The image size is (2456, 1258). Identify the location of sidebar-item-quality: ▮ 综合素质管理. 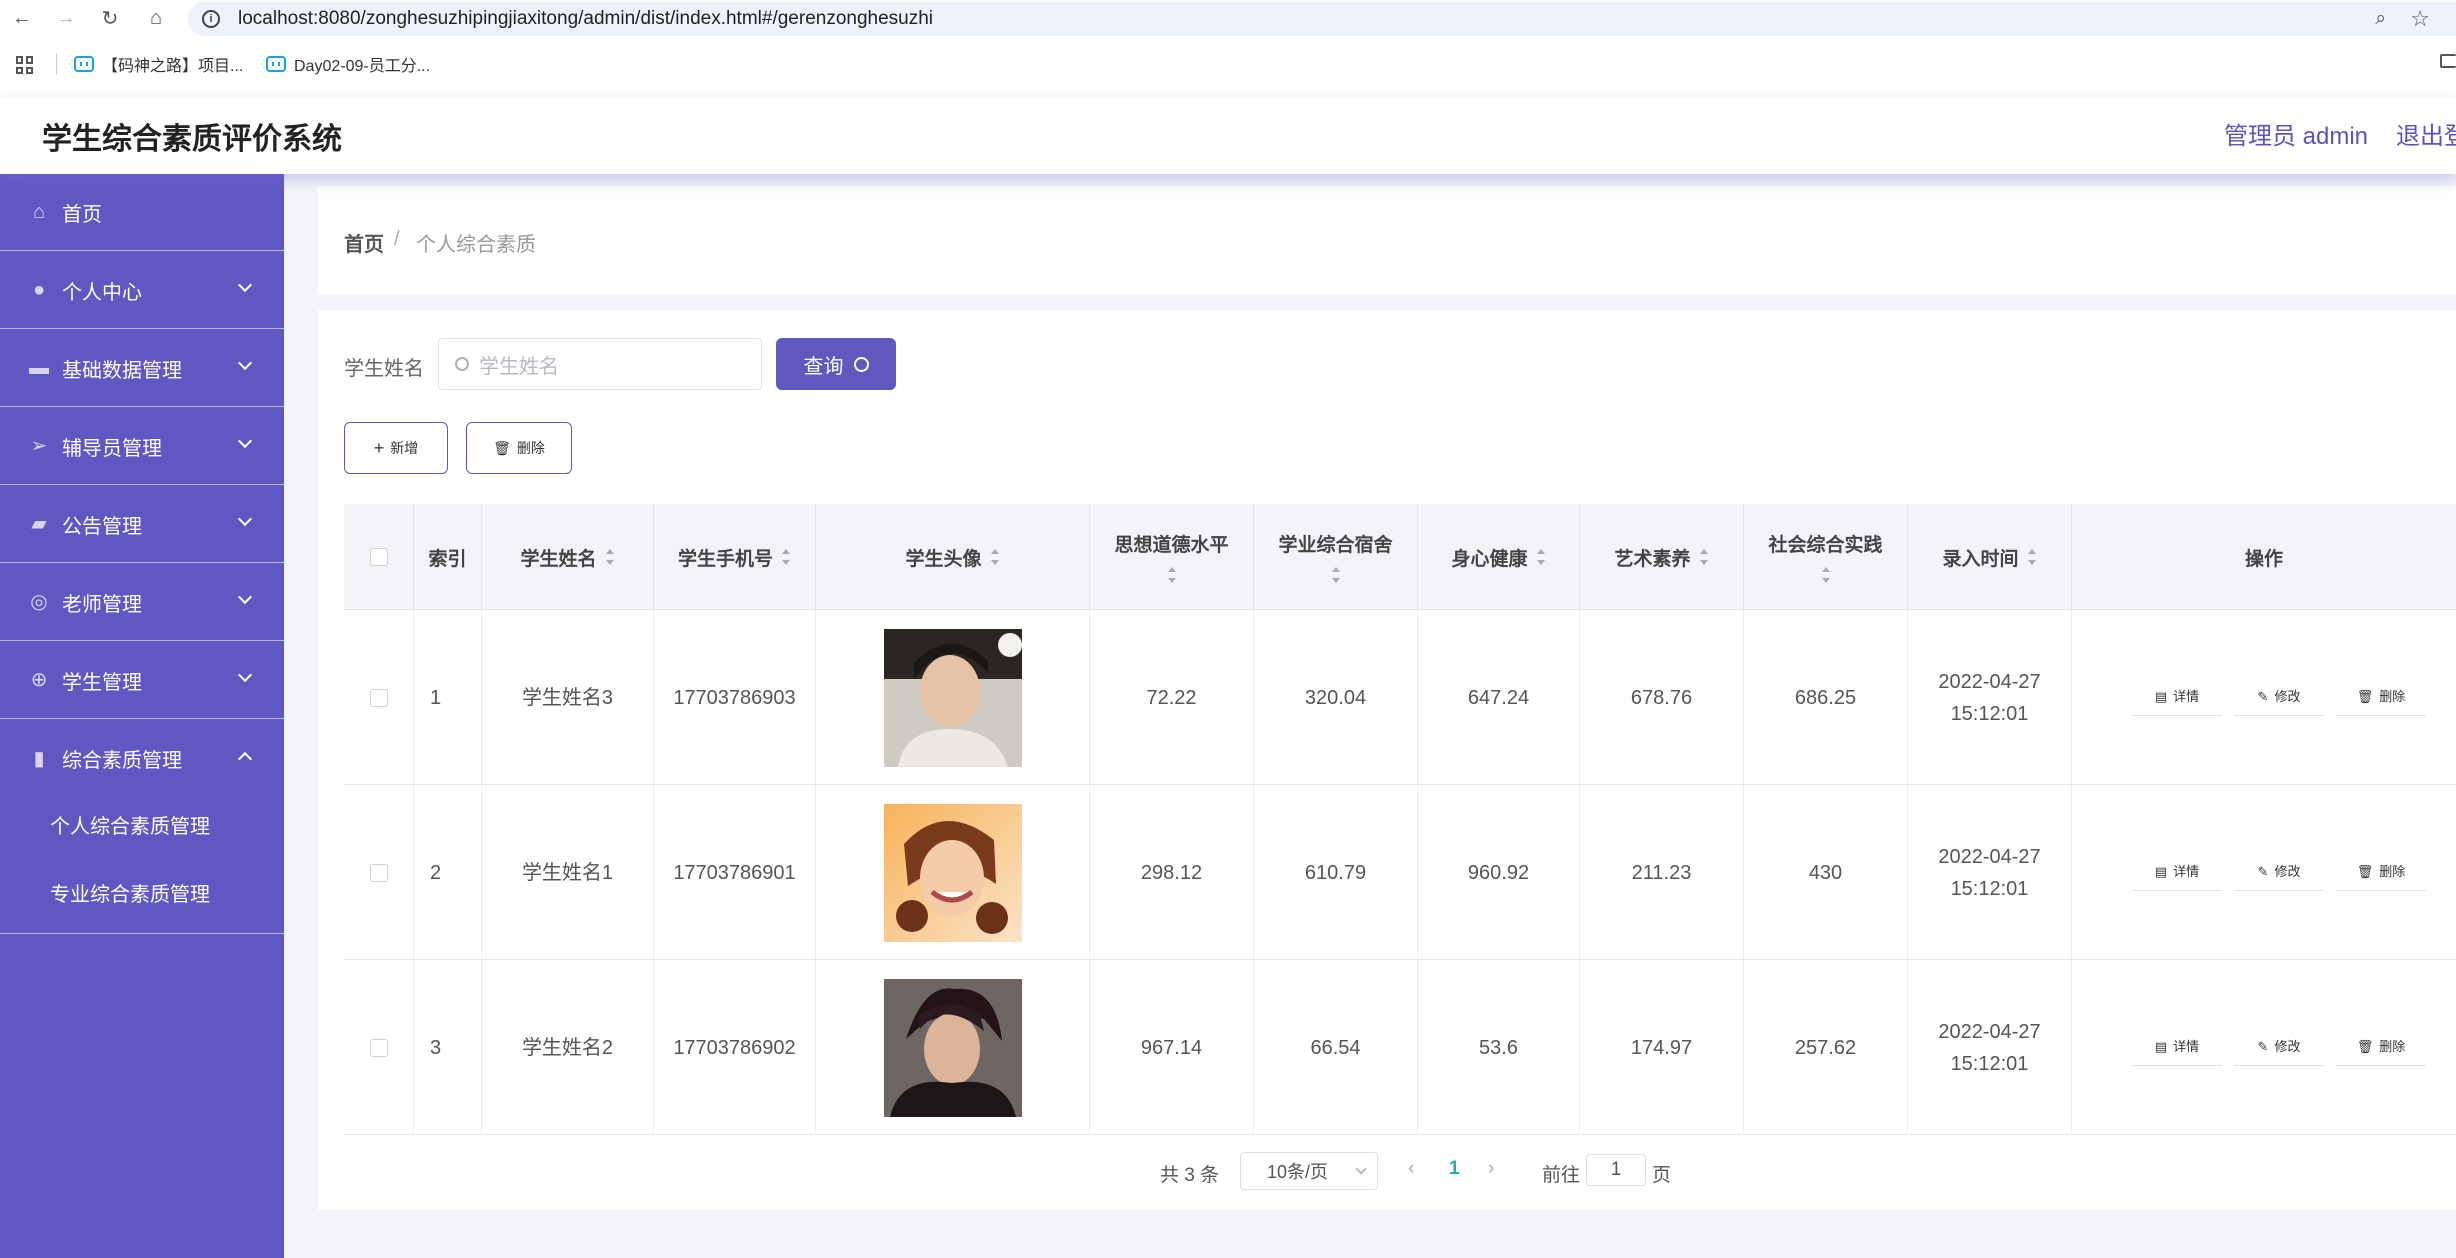
(142, 758).